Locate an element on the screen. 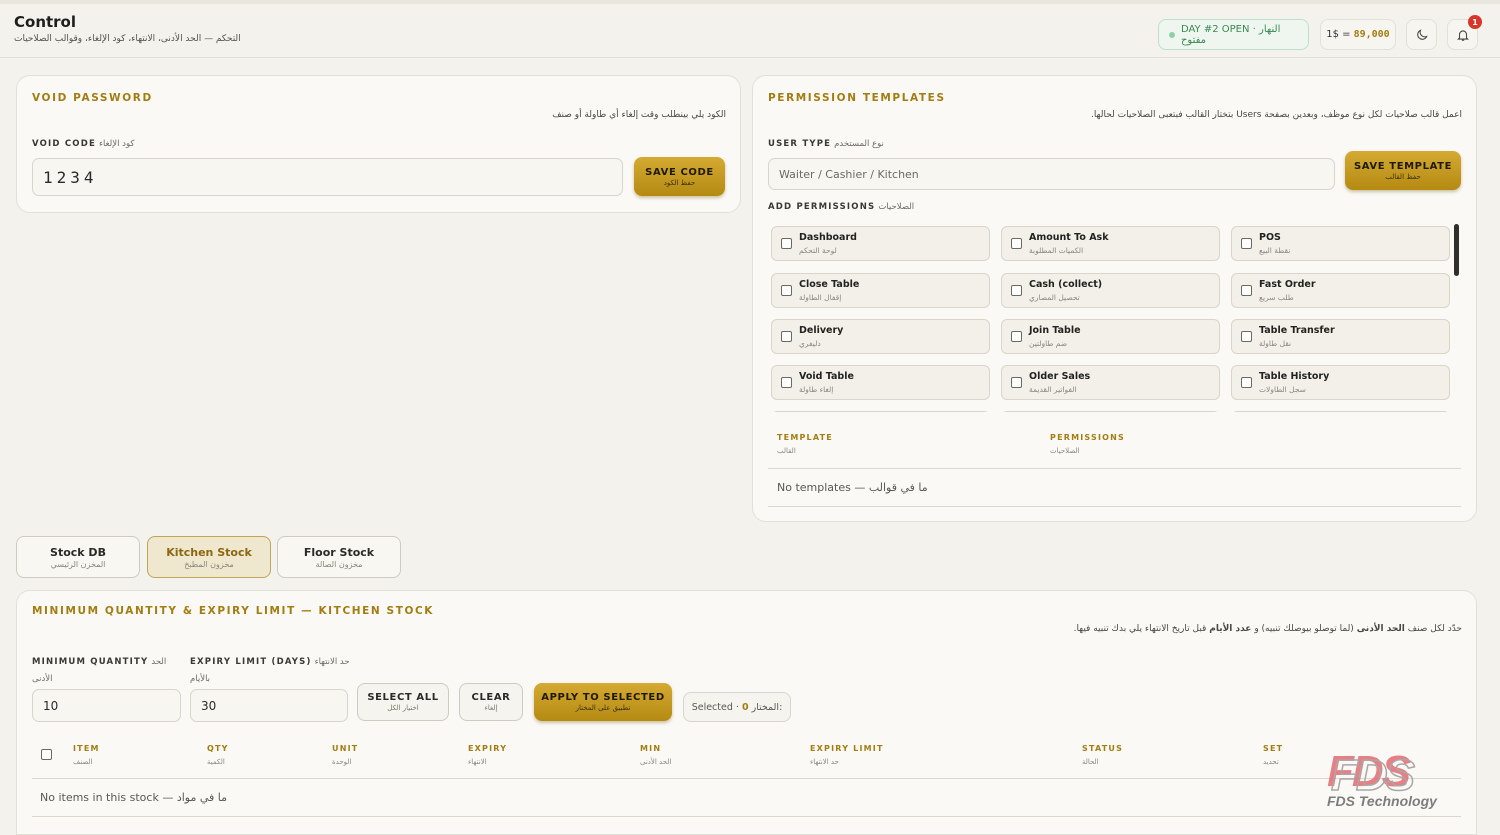 Image resolution: width=1500 pixels, height=835 pixels. permission-label-ar: إقفال الطاولة is located at coordinates (820, 297).